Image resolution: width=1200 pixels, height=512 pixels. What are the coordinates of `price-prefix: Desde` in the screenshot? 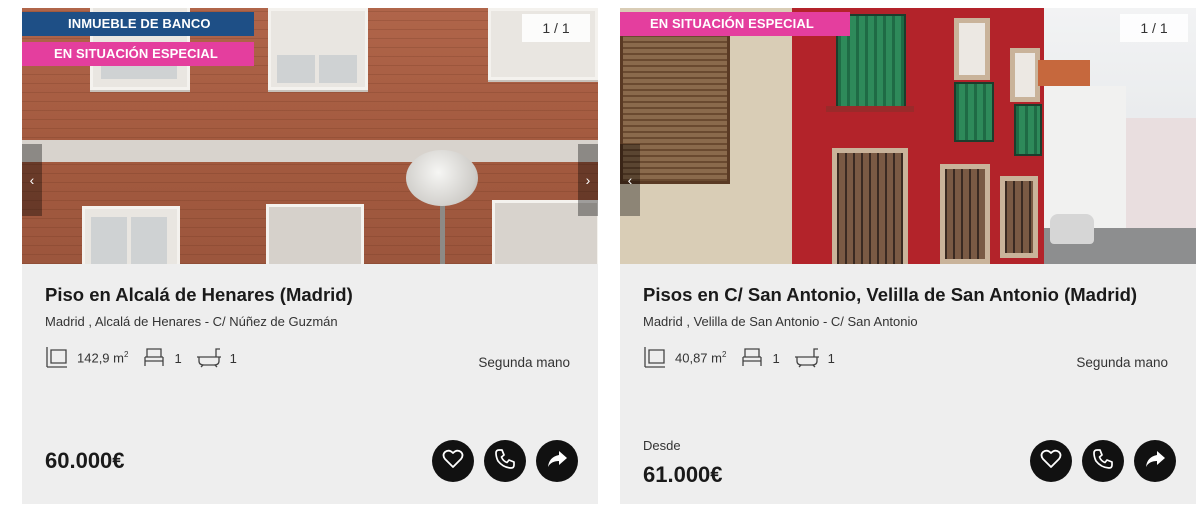 It's located at (662, 445).